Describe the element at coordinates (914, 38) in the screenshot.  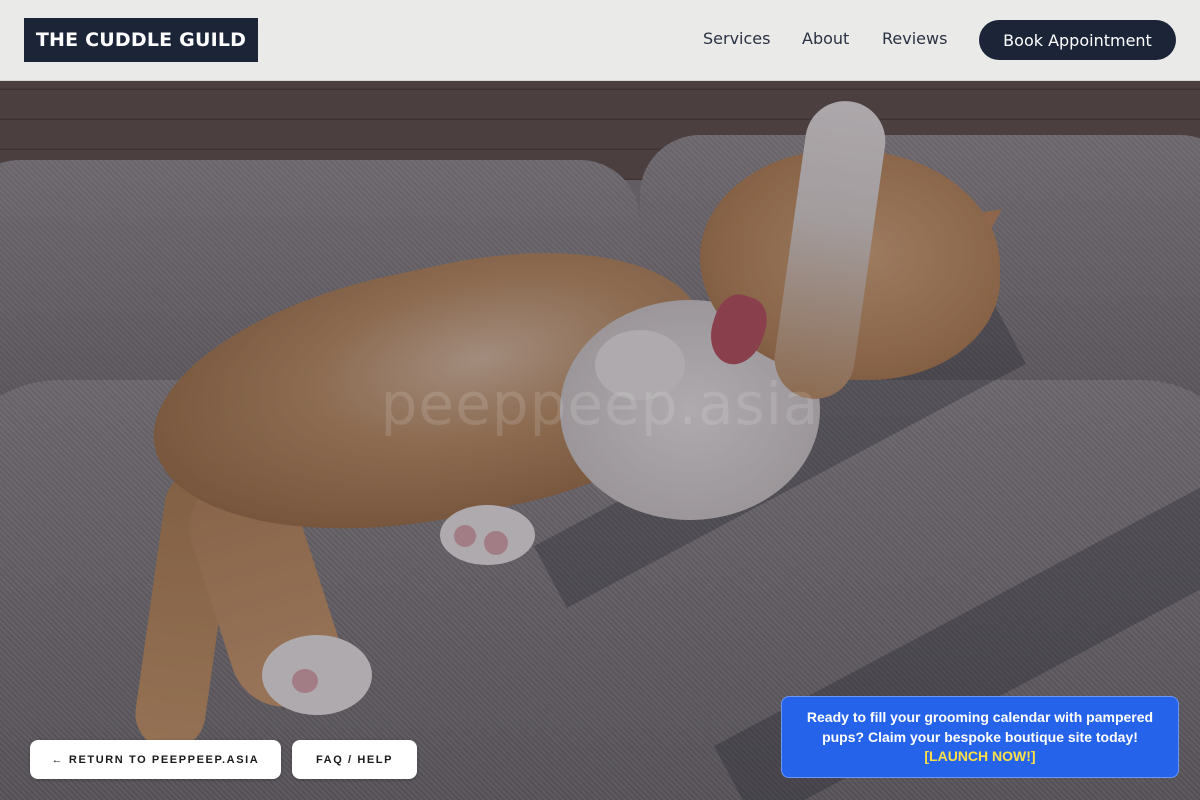
I see `nav-reviews: Reviews` at that location.